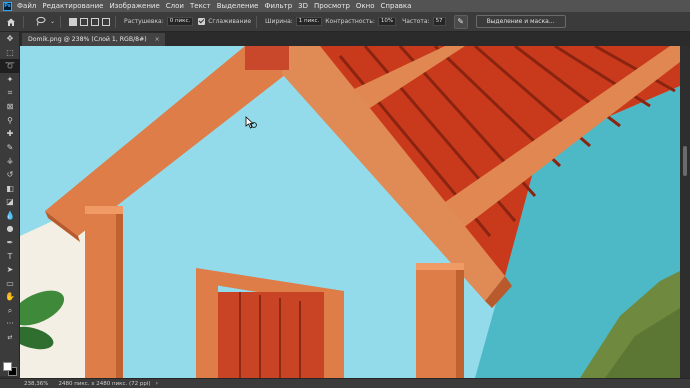 The image size is (690, 388). I want to click on vertical-scrollbar, so click(685, 212).